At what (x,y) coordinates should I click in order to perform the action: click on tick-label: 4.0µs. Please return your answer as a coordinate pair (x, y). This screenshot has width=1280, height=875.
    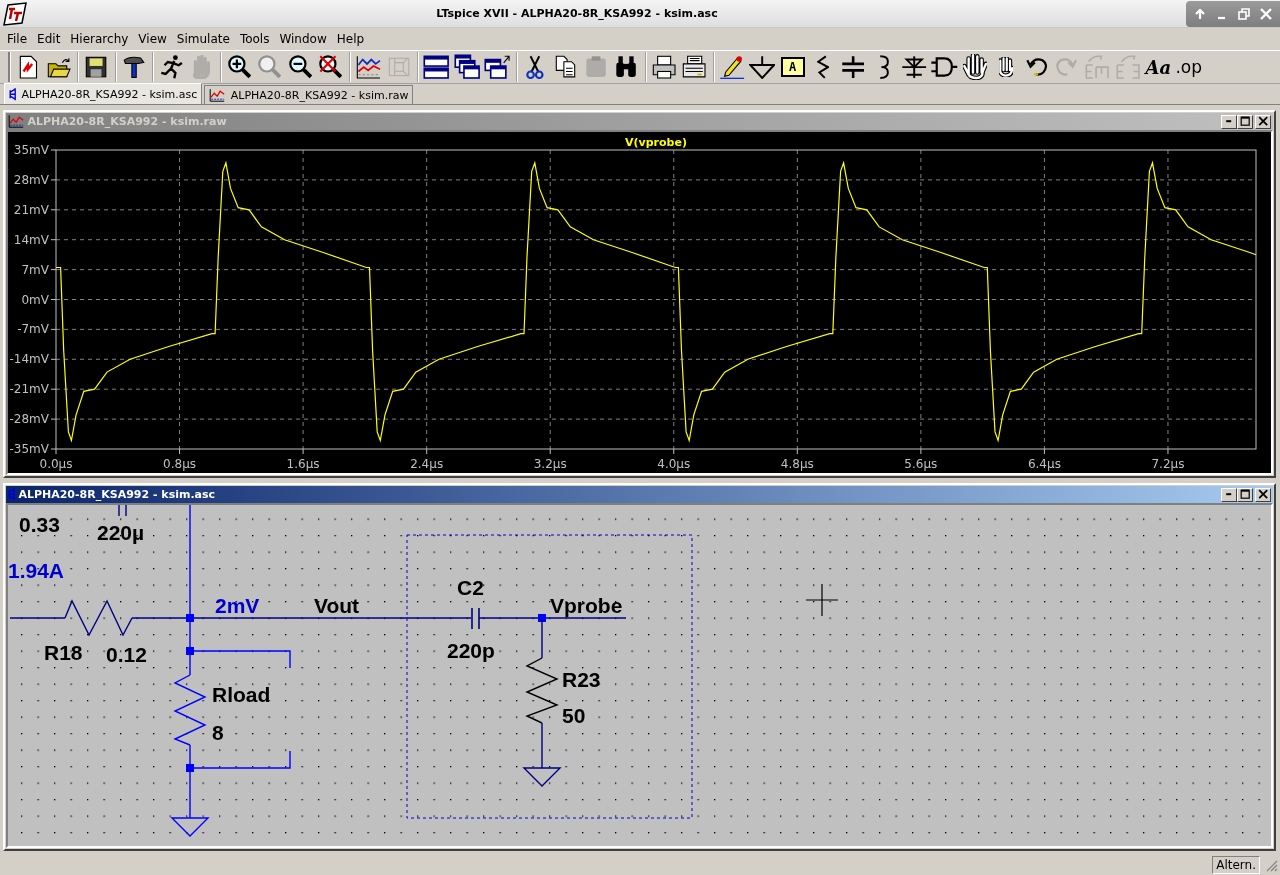
    Looking at the image, I should click on (674, 464).